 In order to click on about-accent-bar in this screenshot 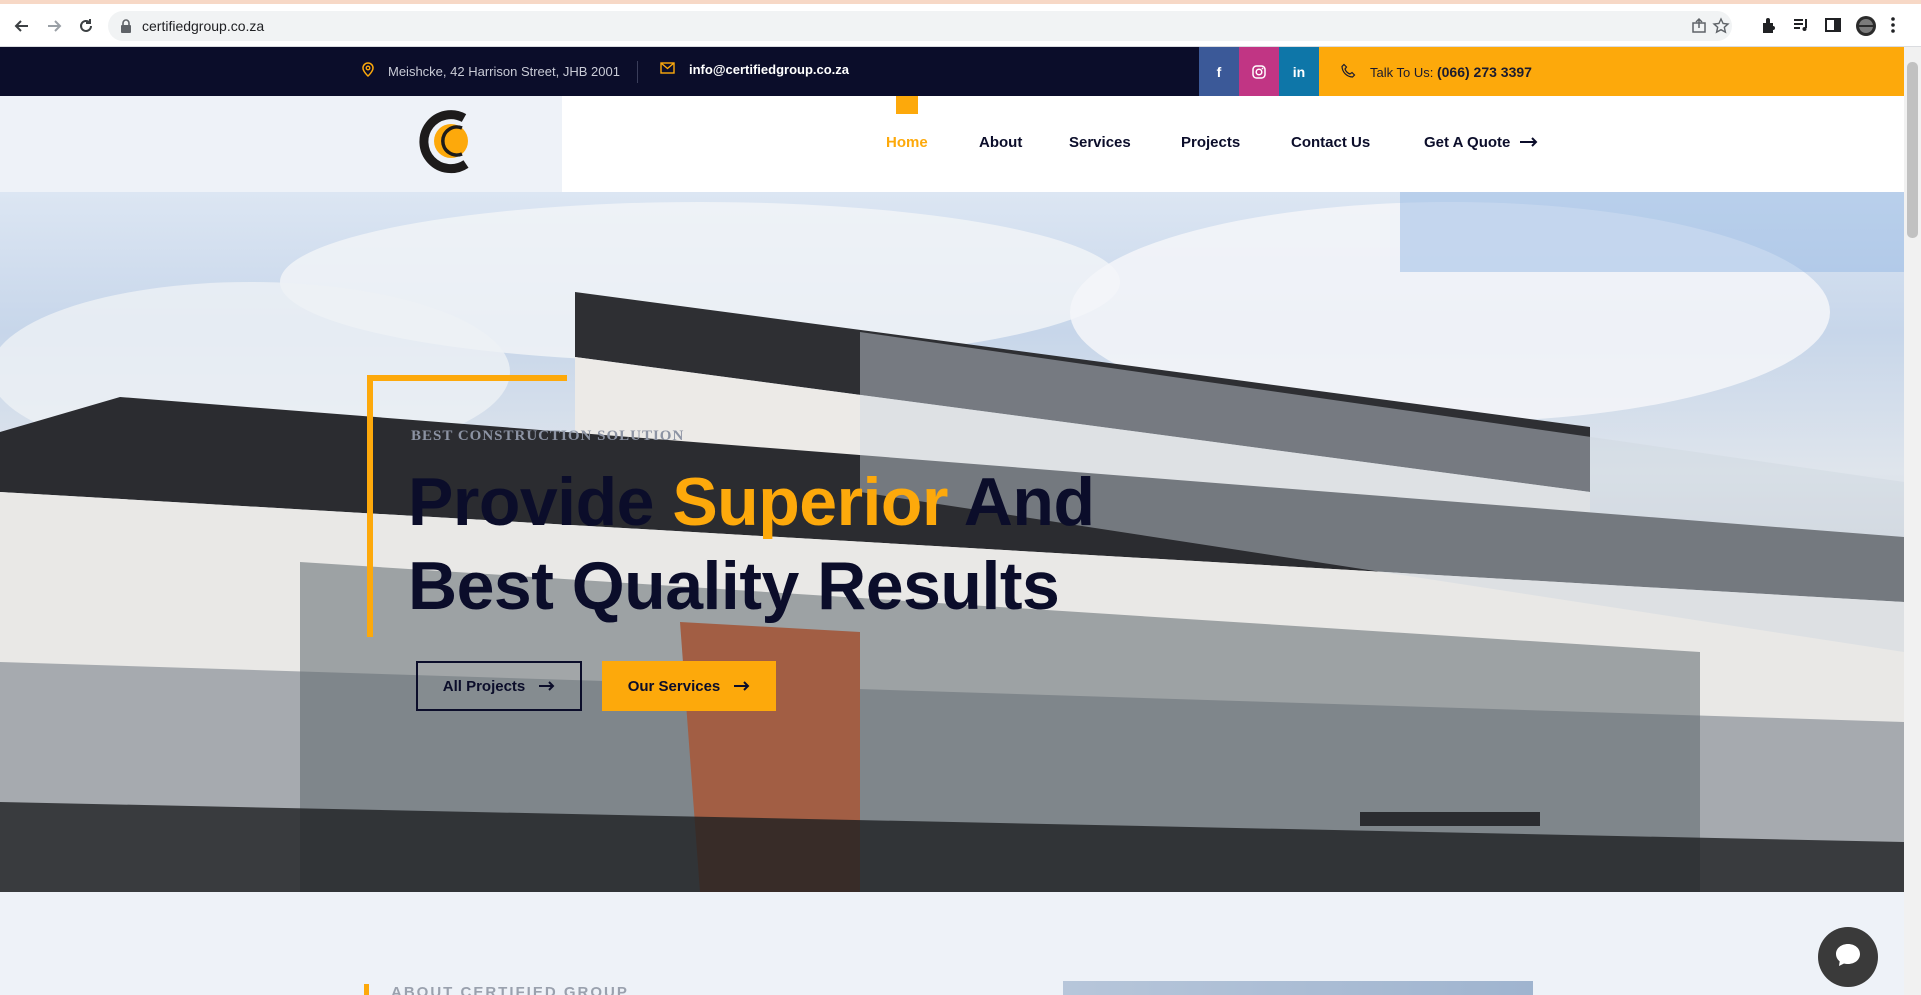, I will do `click(366, 989)`.